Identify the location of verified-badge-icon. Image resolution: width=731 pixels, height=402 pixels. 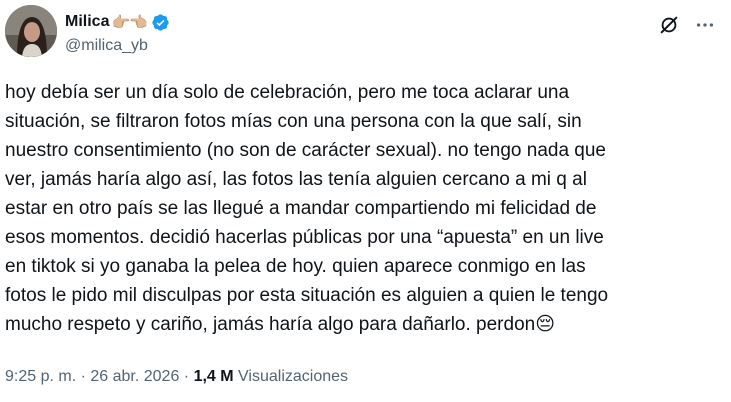
(160, 22).